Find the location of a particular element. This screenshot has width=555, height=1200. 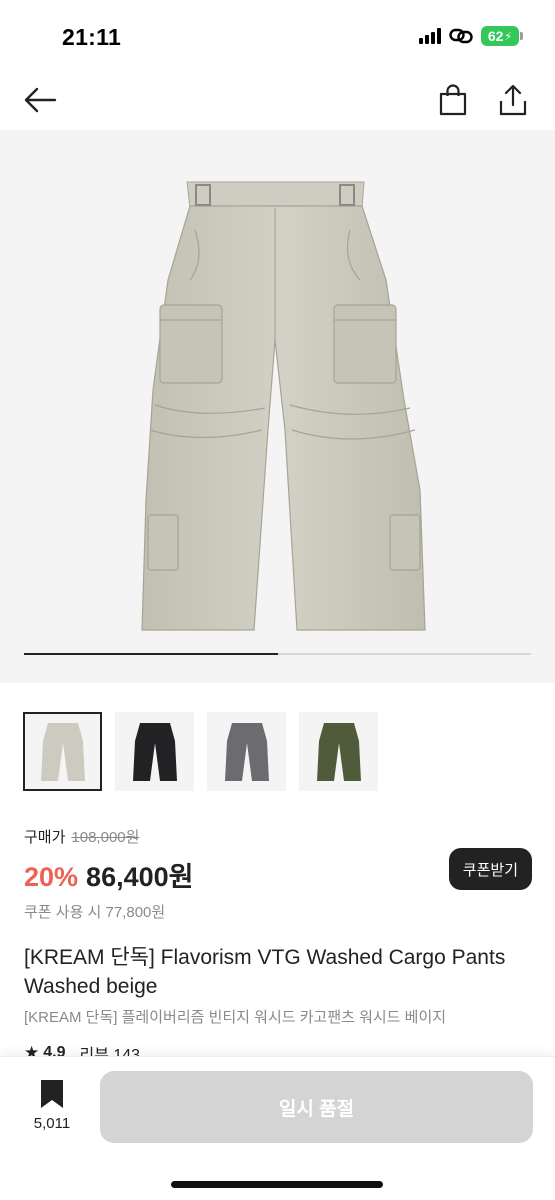

shopping-bag-button is located at coordinates (453, 100).